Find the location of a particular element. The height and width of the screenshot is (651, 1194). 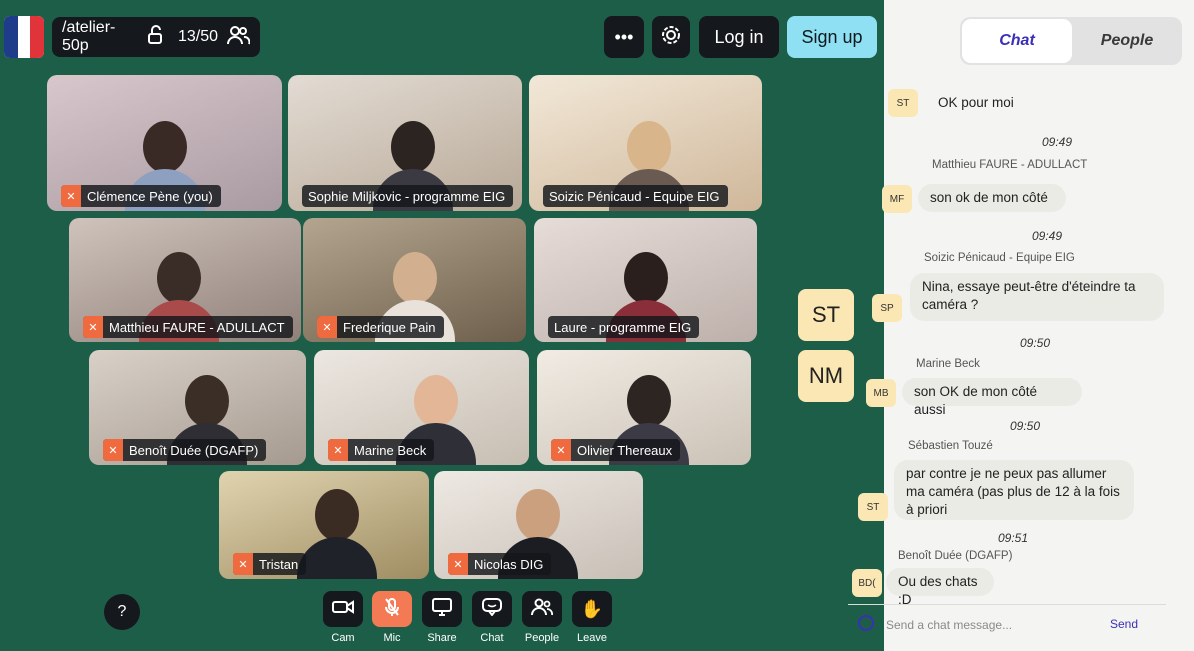

unlock-icon is located at coordinates (156, 37).